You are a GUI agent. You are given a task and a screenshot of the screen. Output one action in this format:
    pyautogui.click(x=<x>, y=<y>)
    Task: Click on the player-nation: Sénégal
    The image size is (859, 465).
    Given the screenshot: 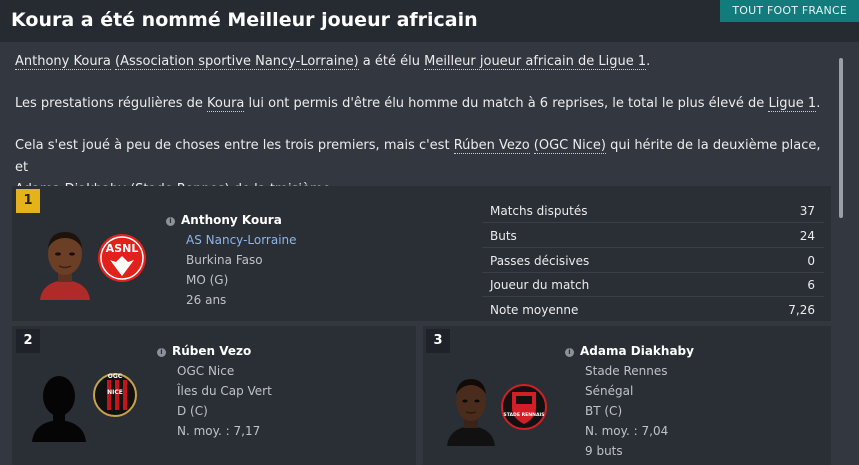 What is the action you would take?
    pyautogui.click(x=609, y=391)
    